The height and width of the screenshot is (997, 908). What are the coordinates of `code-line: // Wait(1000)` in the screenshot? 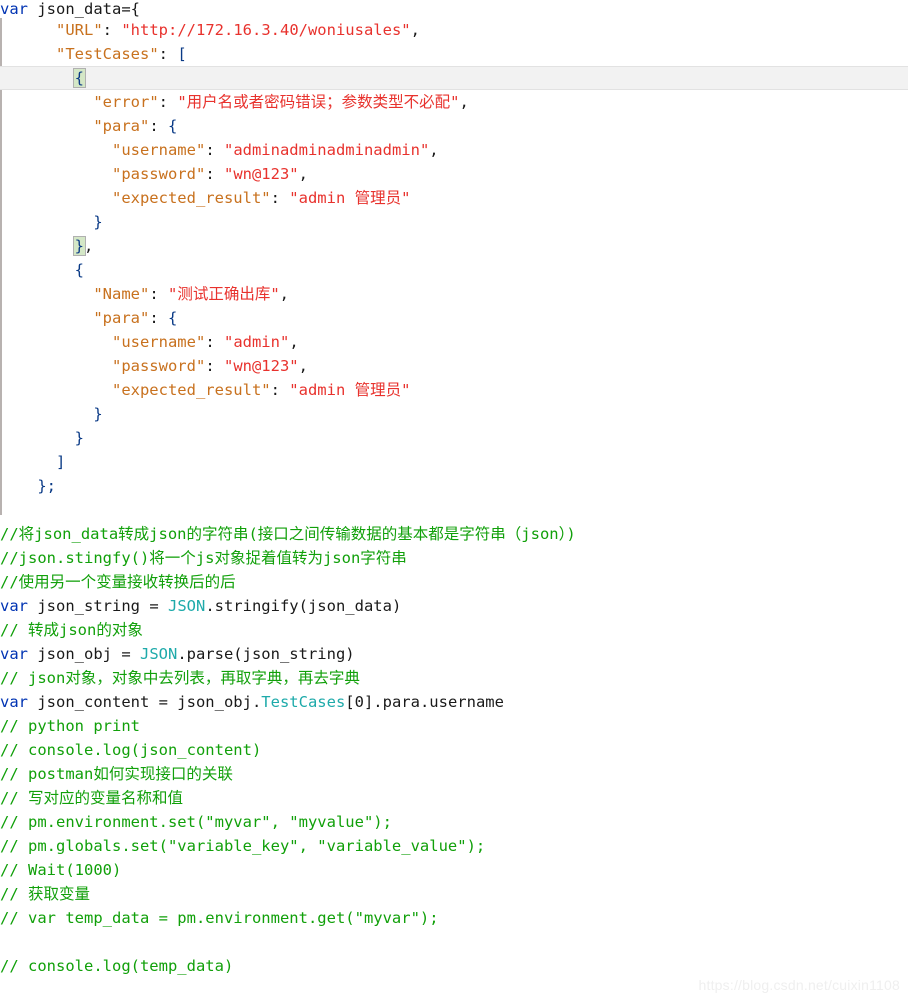 It's located at (454, 870).